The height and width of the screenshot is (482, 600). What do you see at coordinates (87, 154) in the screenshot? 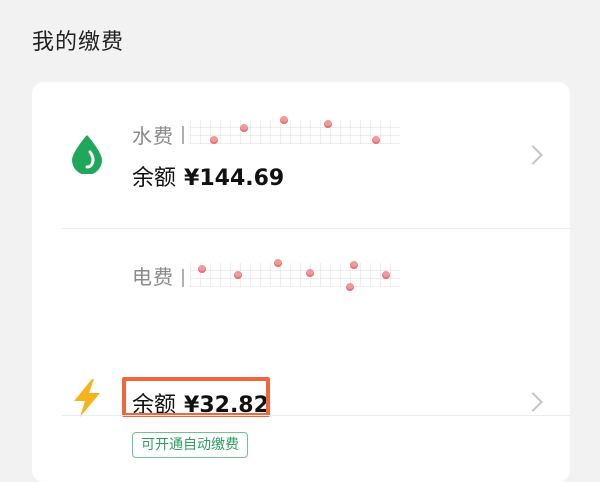
I see `water-drop-icon` at bounding box center [87, 154].